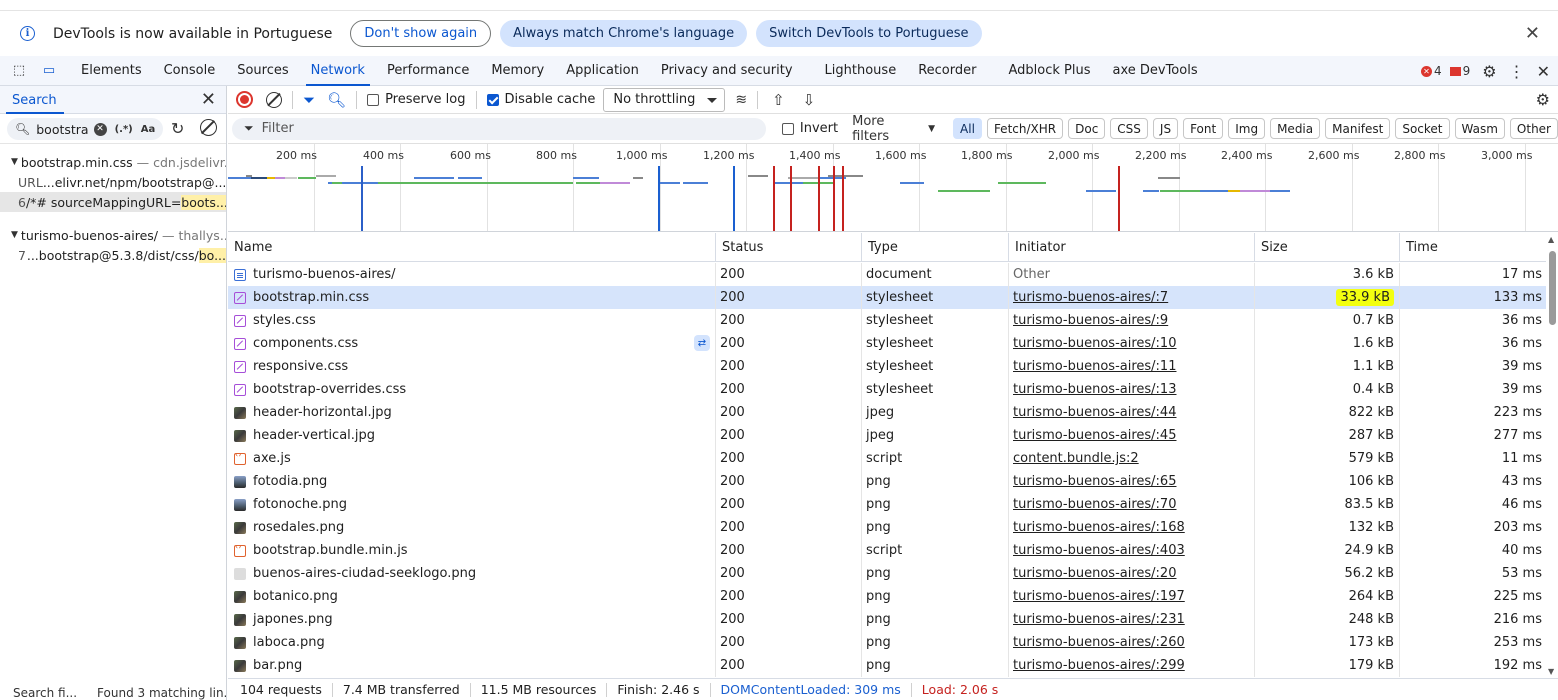 The height and width of the screenshot is (700, 1558). What do you see at coordinates (1132, 573) in the screenshot?
I see `cell-initiator: turismo-buenos-aires/:20` at bounding box center [1132, 573].